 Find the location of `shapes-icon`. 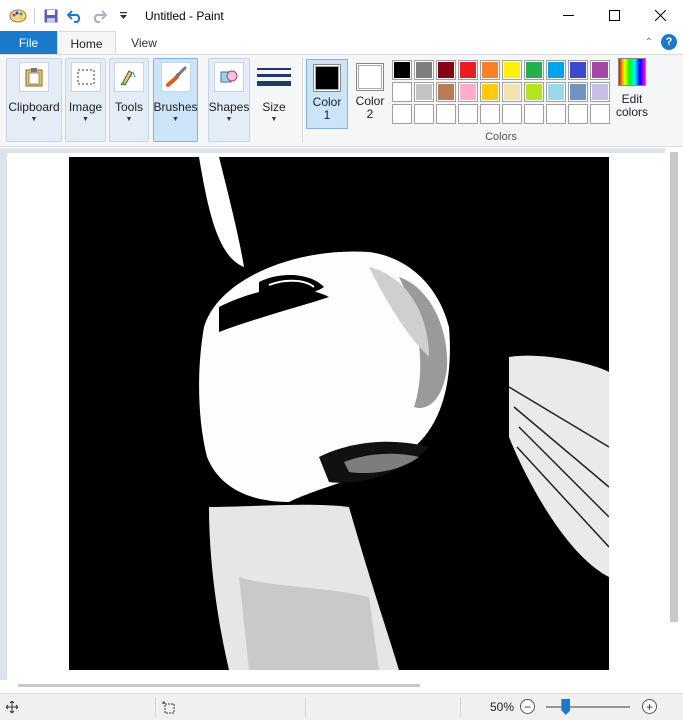

shapes-icon is located at coordinates (229, 77).